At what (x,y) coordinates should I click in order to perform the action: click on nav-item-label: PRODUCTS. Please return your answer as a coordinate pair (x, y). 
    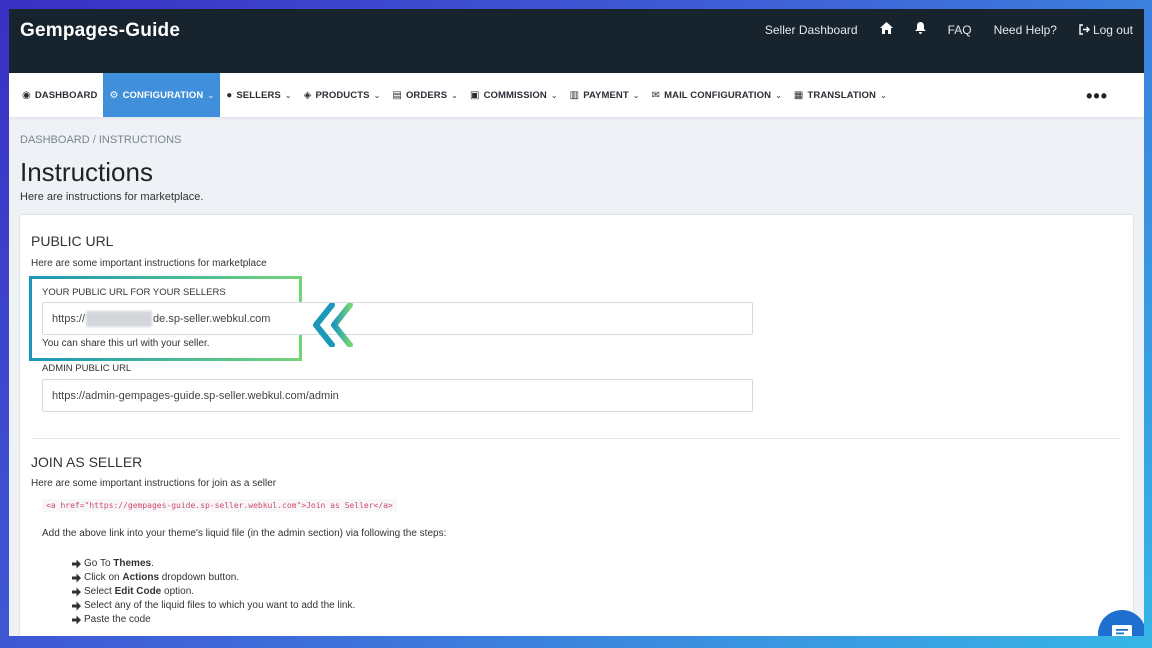
    Looking at the image, I should click on (342, 95).